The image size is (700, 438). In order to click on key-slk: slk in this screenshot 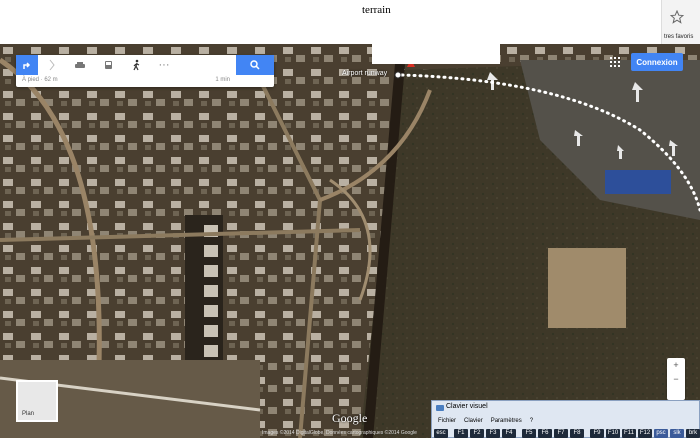, I will do `click(677, 433)`.